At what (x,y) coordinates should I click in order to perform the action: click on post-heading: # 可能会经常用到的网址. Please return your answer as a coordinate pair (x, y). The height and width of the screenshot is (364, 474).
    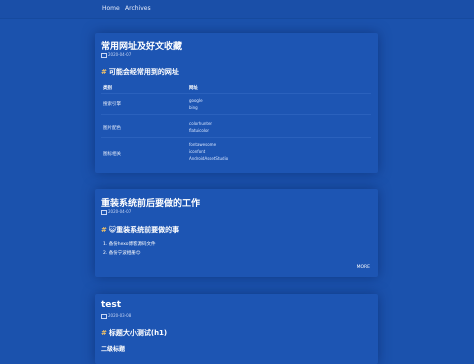
    Looking at the image, I should click on (140, 72).